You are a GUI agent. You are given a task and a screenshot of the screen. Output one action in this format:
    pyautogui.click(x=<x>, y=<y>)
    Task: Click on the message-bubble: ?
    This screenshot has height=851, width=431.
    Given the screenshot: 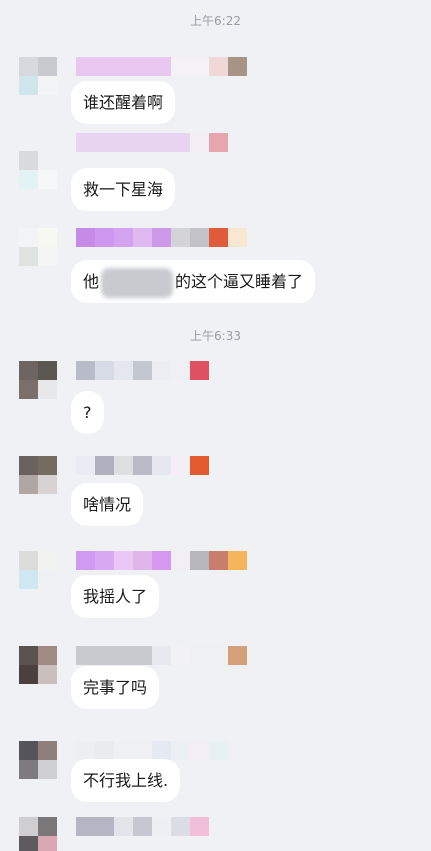 What is the action you would take?
    pyautogui.click(x=87, y=412)
    